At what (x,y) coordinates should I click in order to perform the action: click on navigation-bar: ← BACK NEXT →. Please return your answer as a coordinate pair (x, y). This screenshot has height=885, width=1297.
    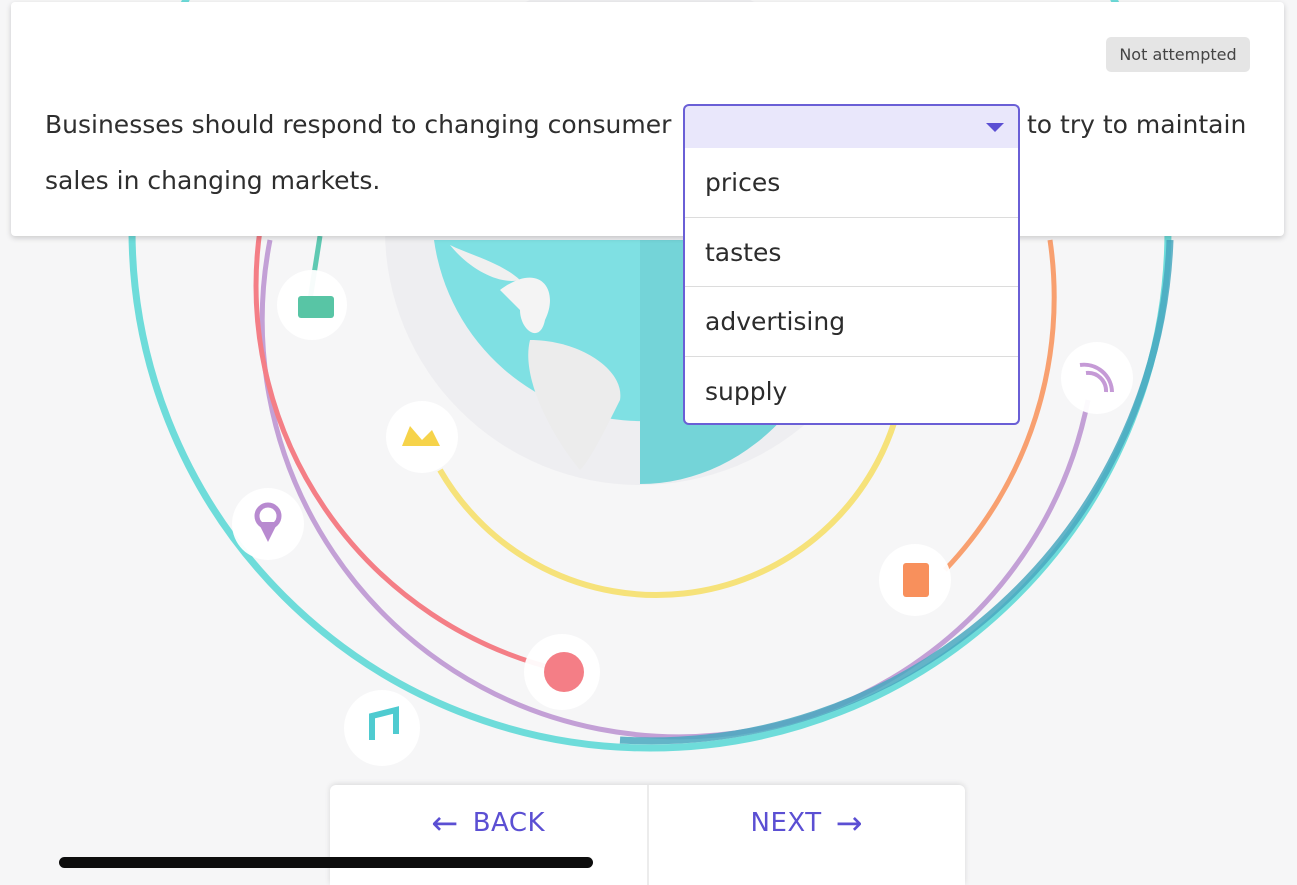
    Looking at the image, I should click on (647, 835).